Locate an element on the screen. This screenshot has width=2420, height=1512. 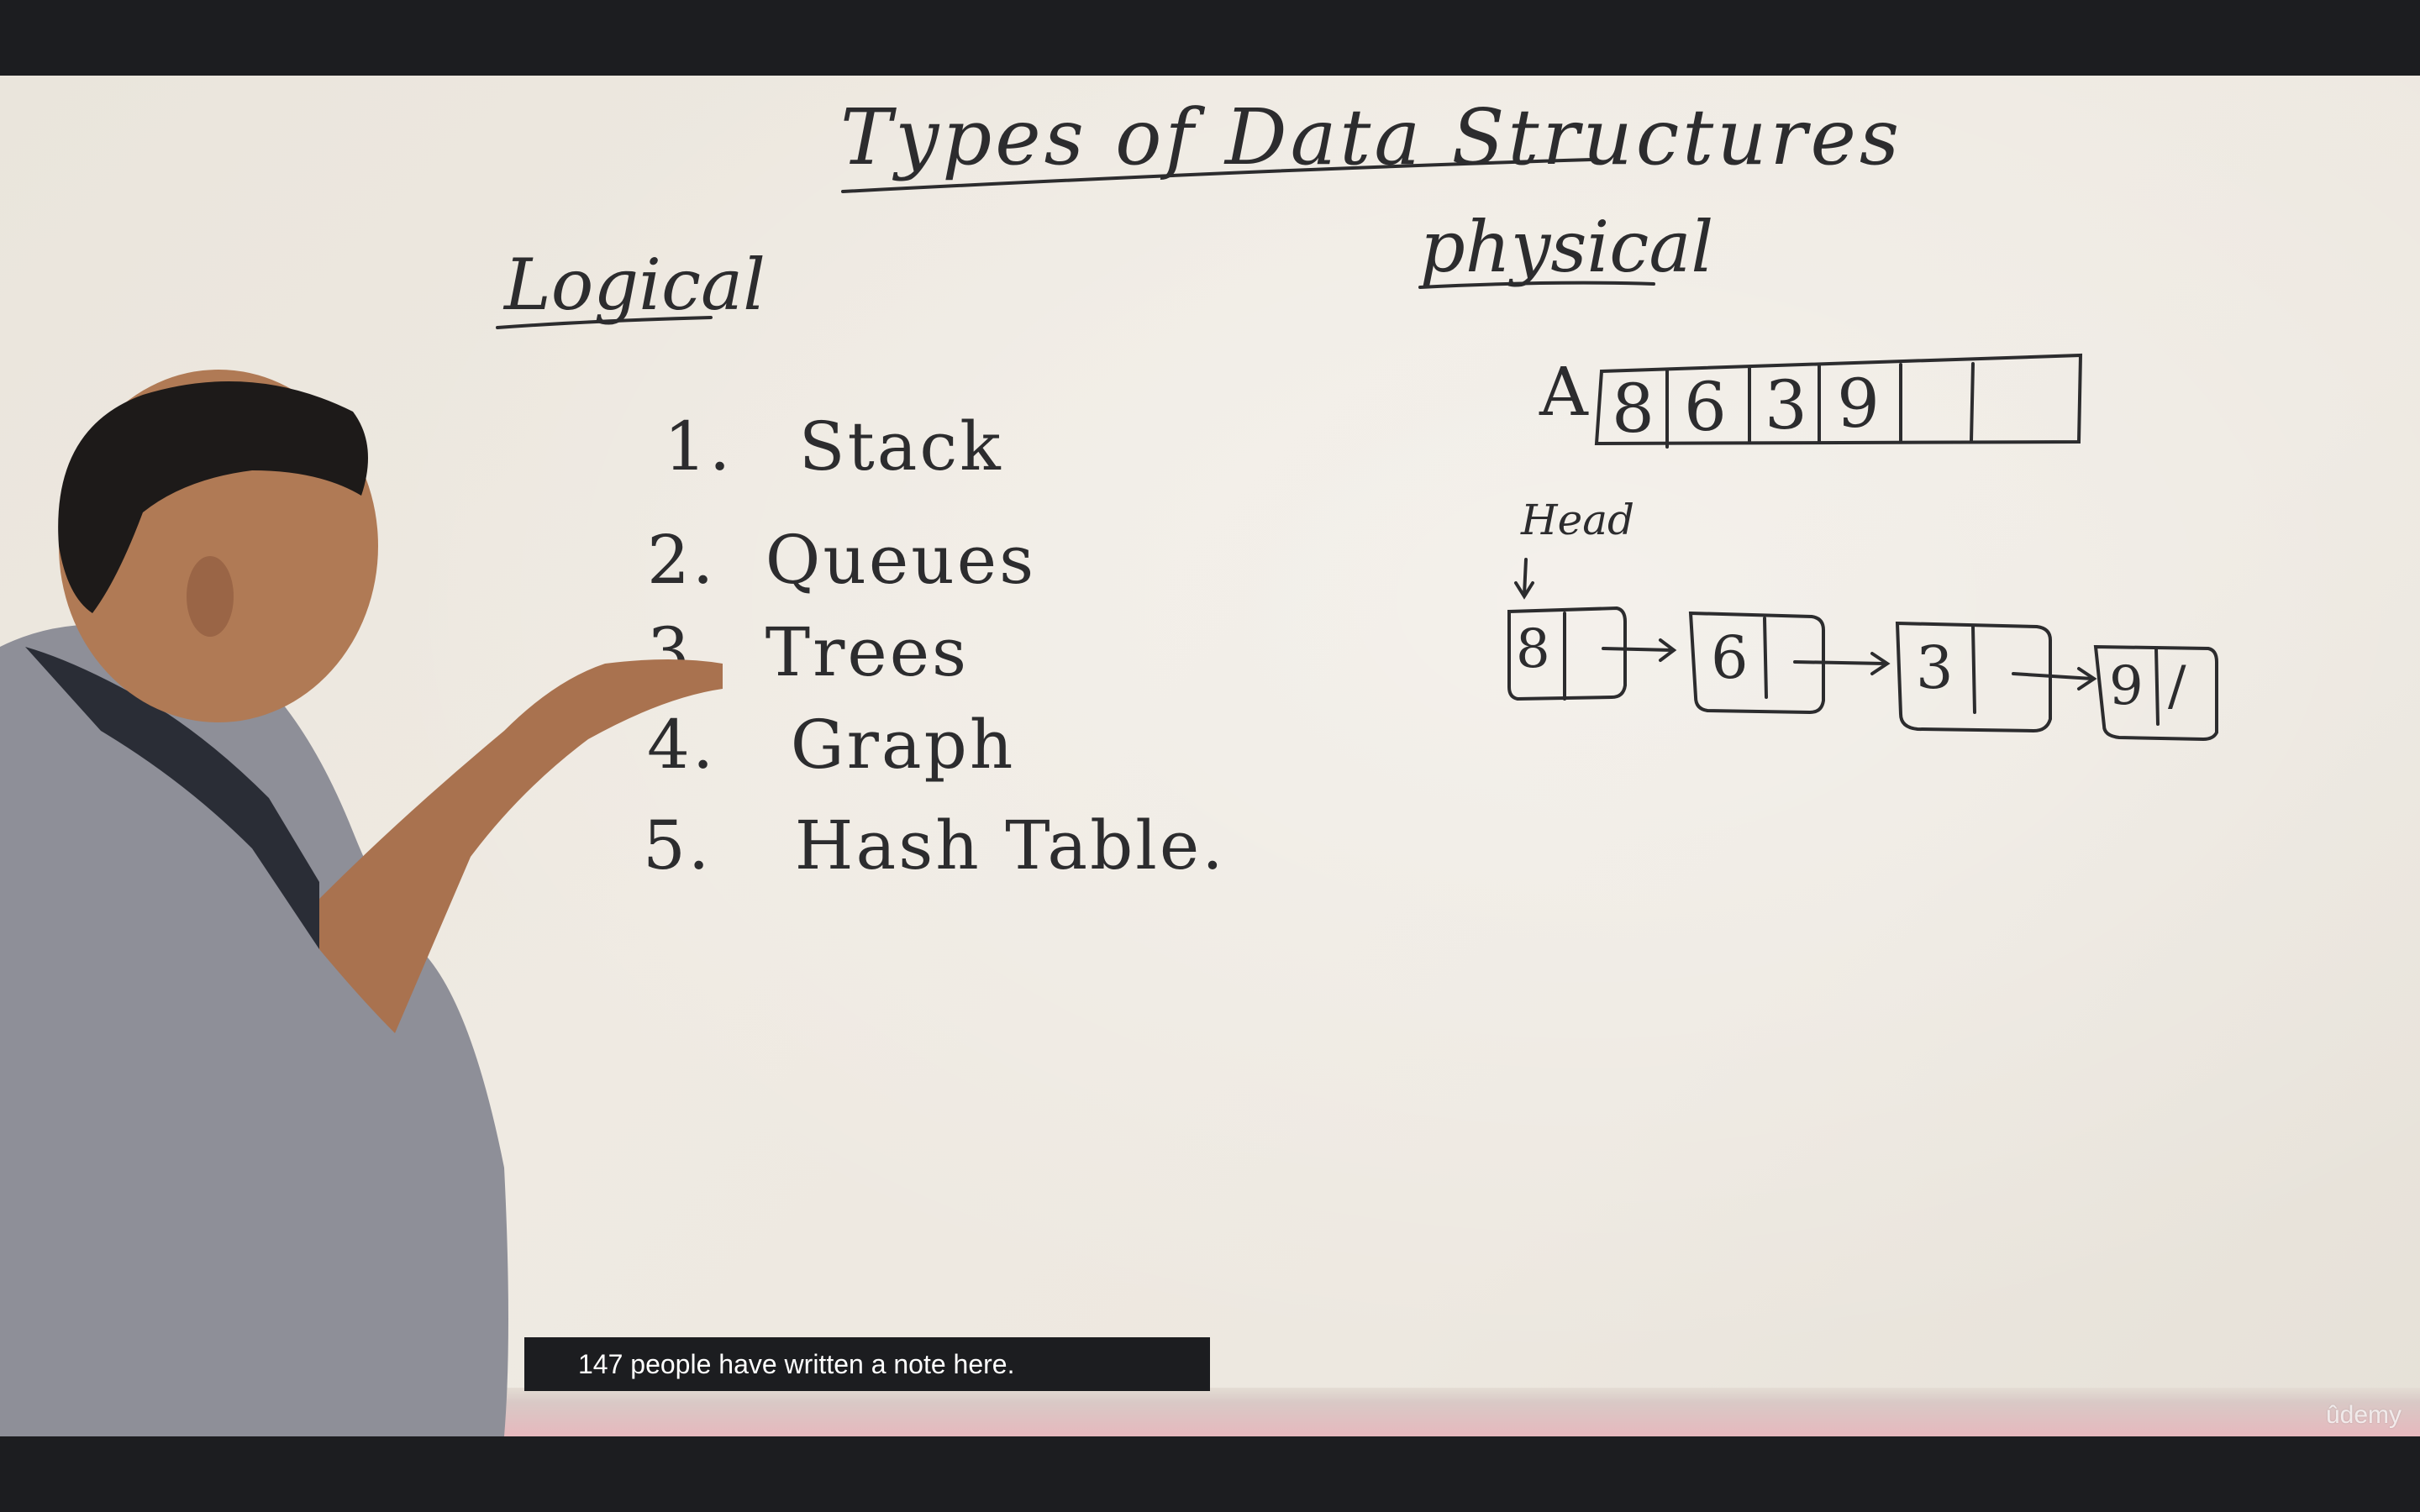
array-cell: 9 is located at coordinates (1860, 404).